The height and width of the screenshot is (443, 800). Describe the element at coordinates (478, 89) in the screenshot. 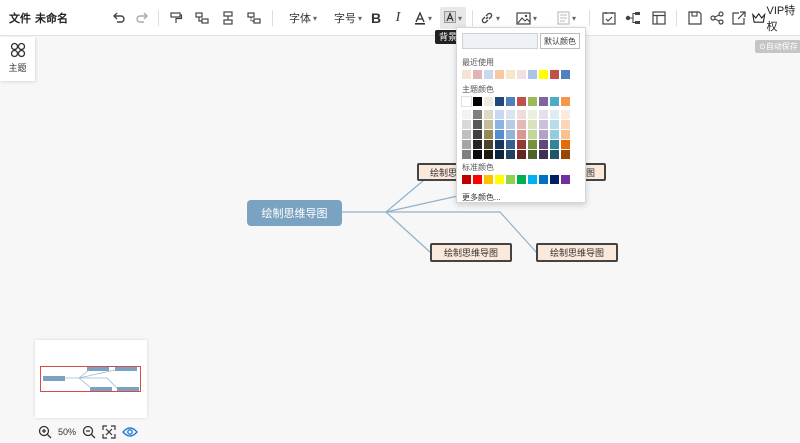

I see `theme-colors-label: 主题颜色` at that location.